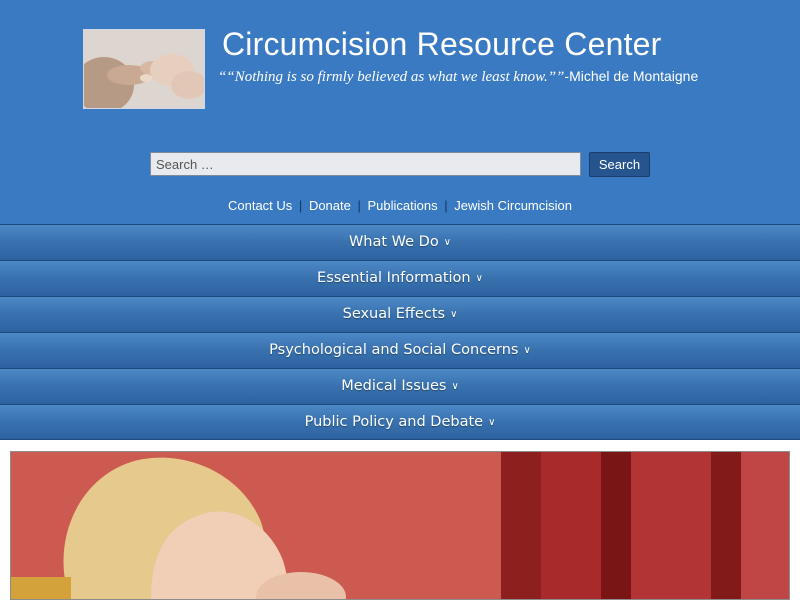  Describe the element at coordinates (330, 205) in the screenshot. I see `link-donate: Donate` at that location.